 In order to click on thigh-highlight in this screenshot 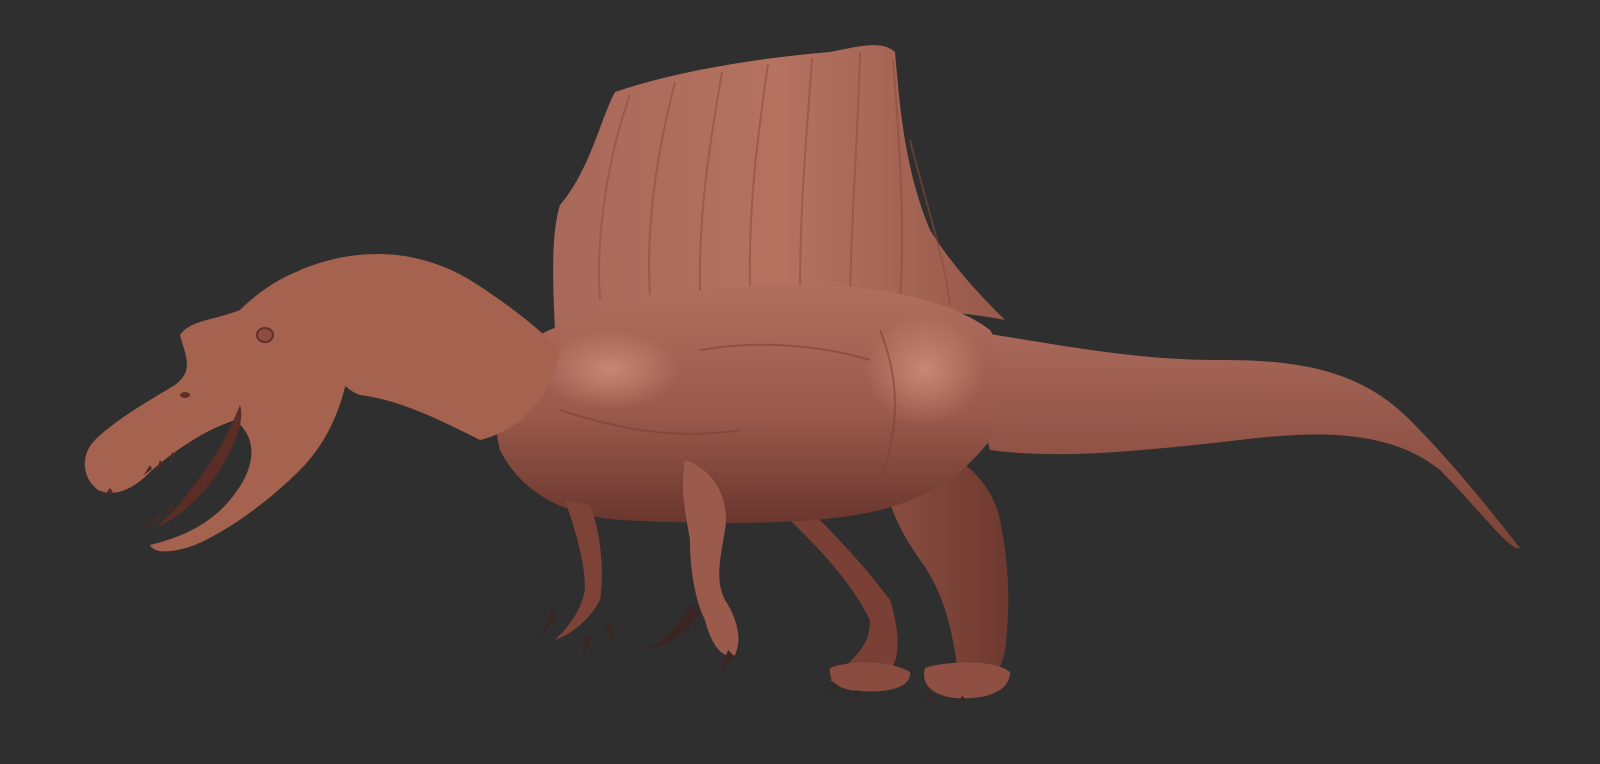, I will do `click(925, 370)`.